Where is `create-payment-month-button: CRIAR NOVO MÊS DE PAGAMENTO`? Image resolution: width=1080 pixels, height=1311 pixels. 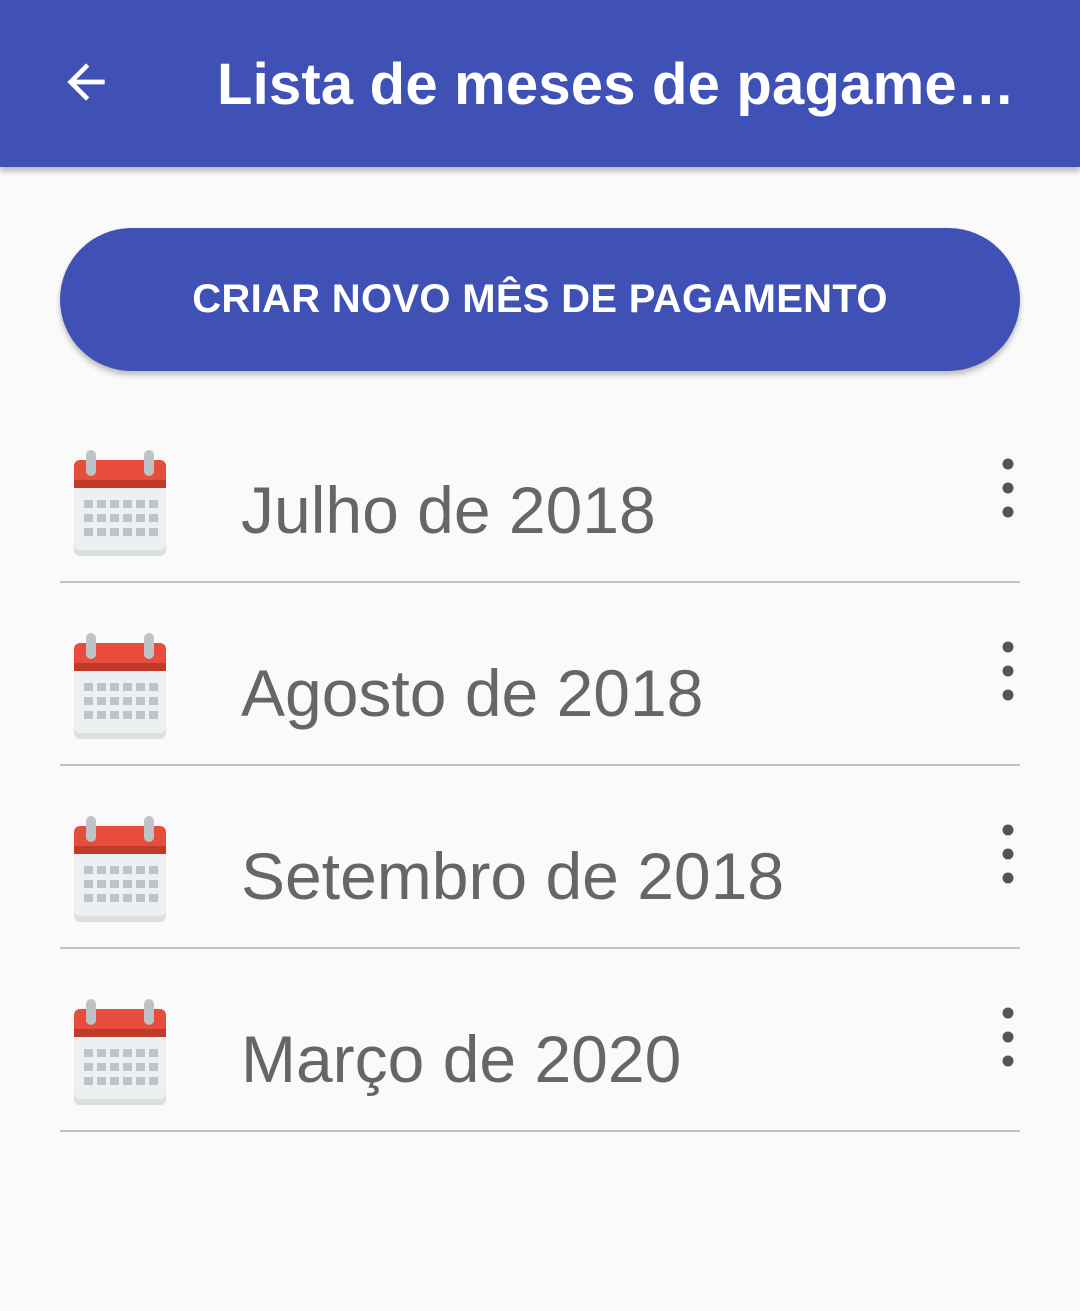
create-payment-month-button: CRIAR NOVO MÊS DE PAGAMENTO is located at coordinates (540, 299).